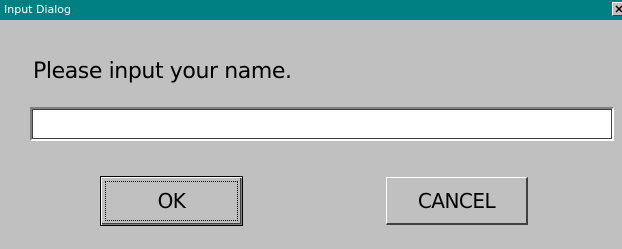 The height and width of the screenshot is (249, 622). I want to click on title-bar: Input Dialog, so click(311, 10).